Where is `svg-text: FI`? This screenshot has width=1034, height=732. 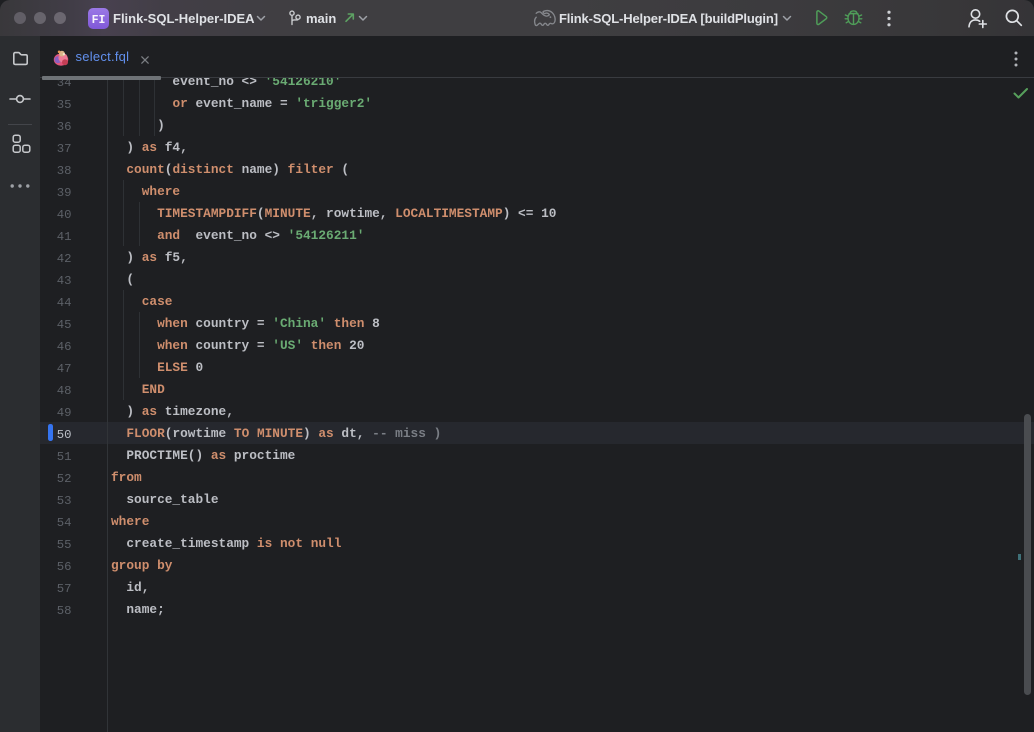 svg-text: FI is located at coordinates (99, 20).